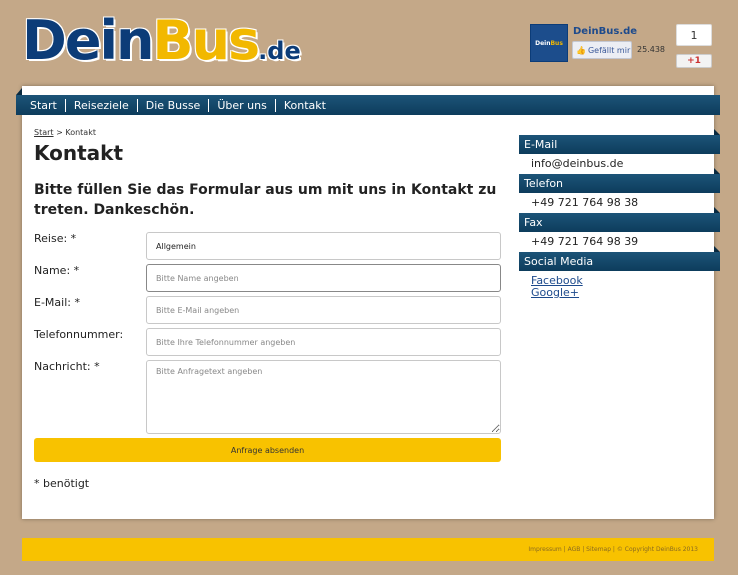 Image resolution: width=738 pixels, height=575 pixels. I want to click on google-plus-label: +1, so click(694, 61).